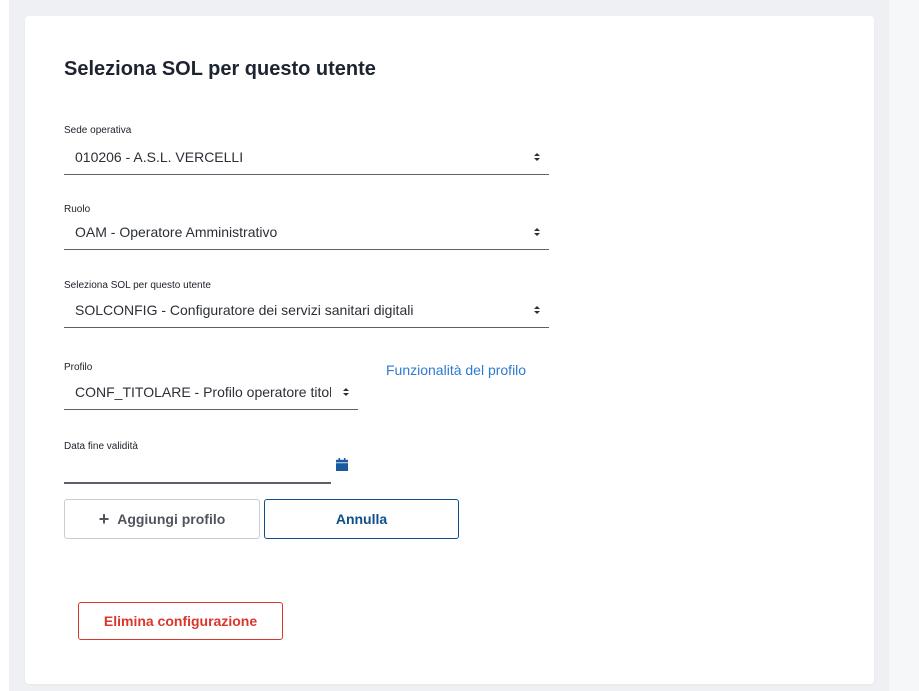  What do you see at coordinates (104, 518) in the screenshot?
I see `plus-icon: +` at bounding box center [104, 518].